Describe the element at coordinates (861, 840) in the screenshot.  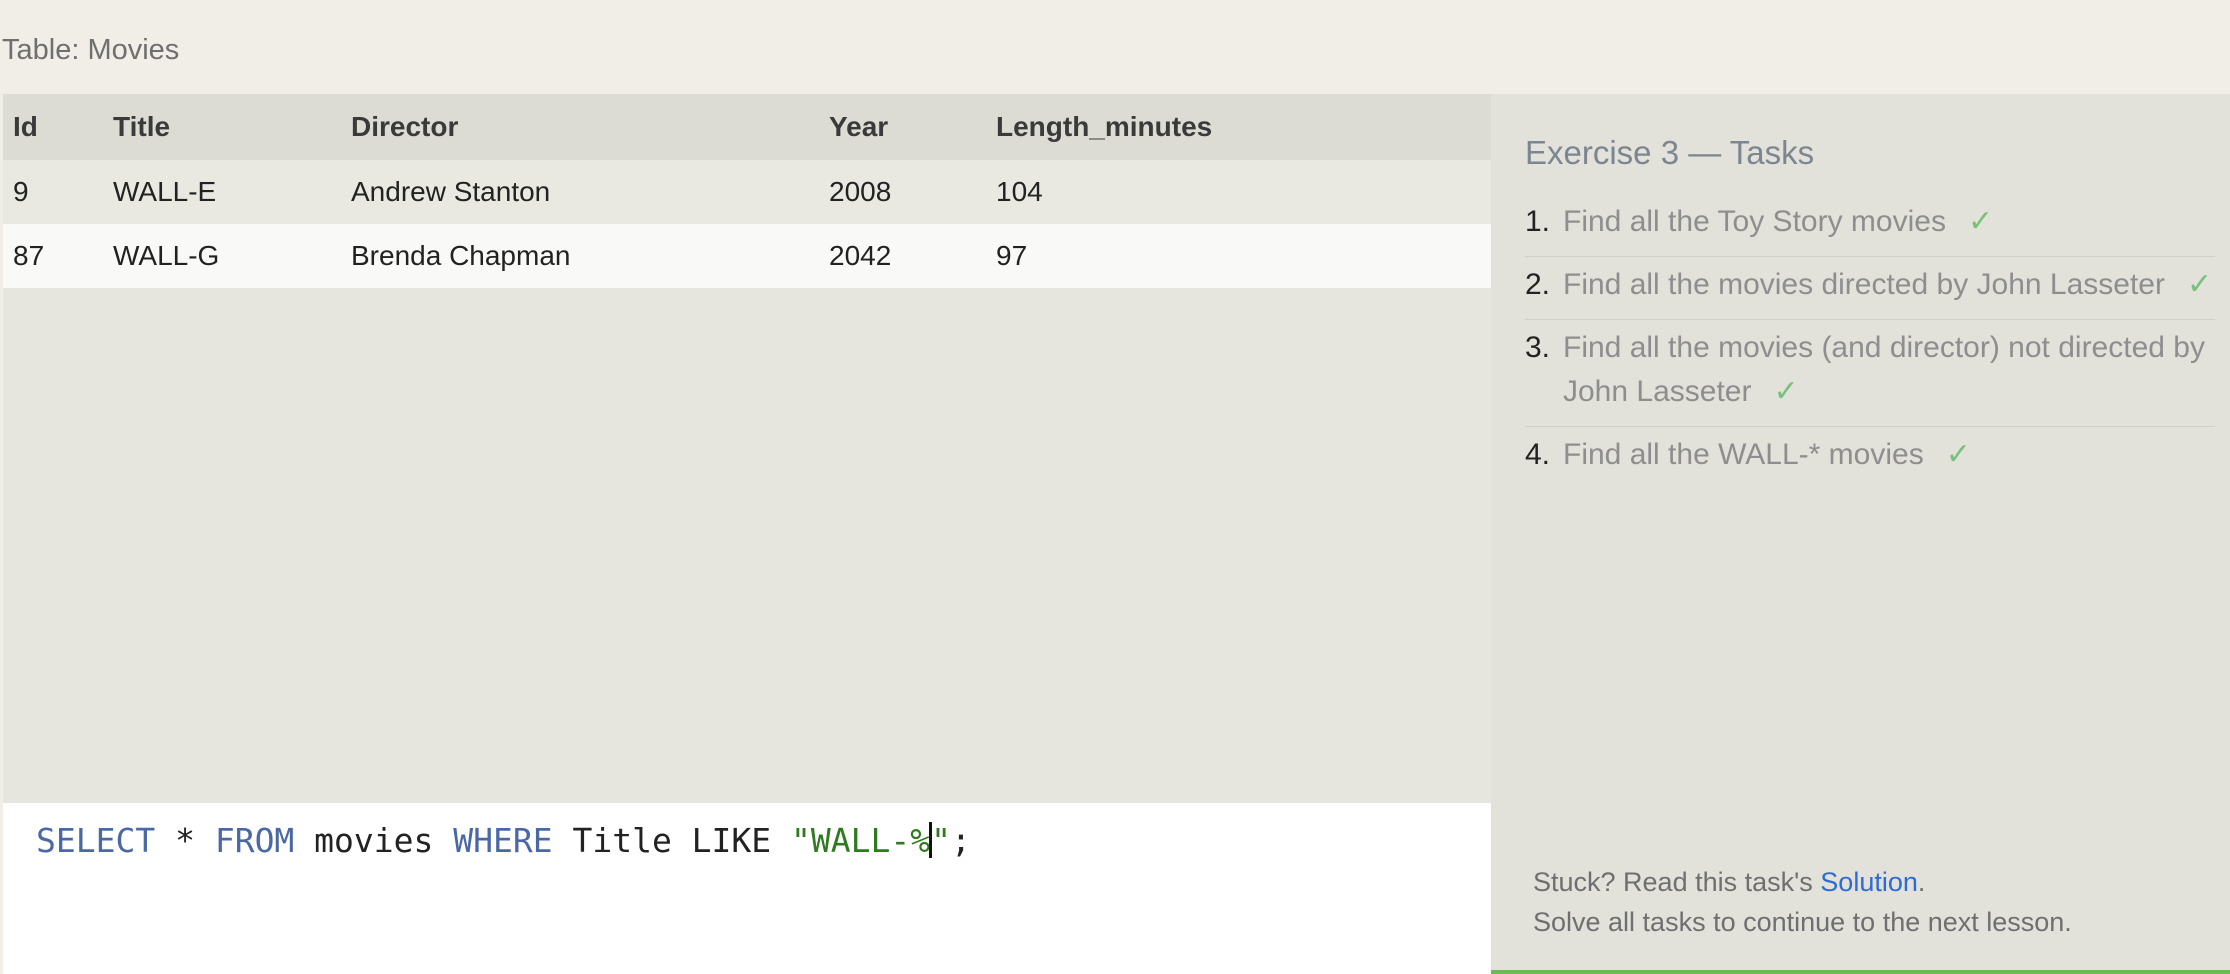
I see `sql-string-literal: "WALL-%` at that location.